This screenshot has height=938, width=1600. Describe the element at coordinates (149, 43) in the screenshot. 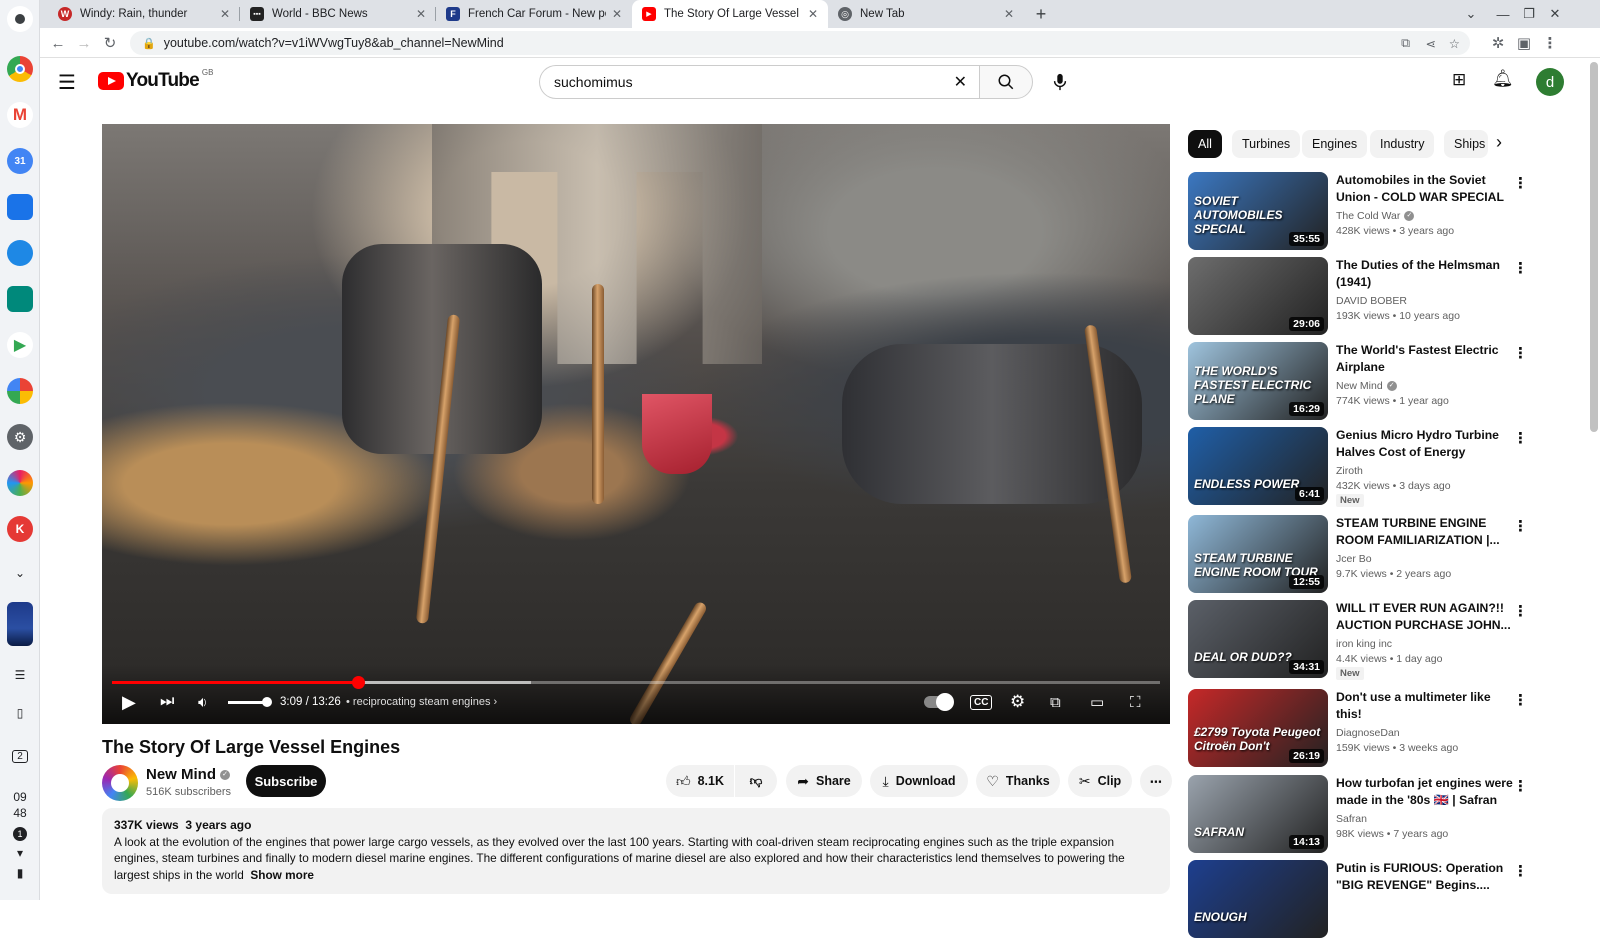

I see `site-info-icon: 🔒` at that location.